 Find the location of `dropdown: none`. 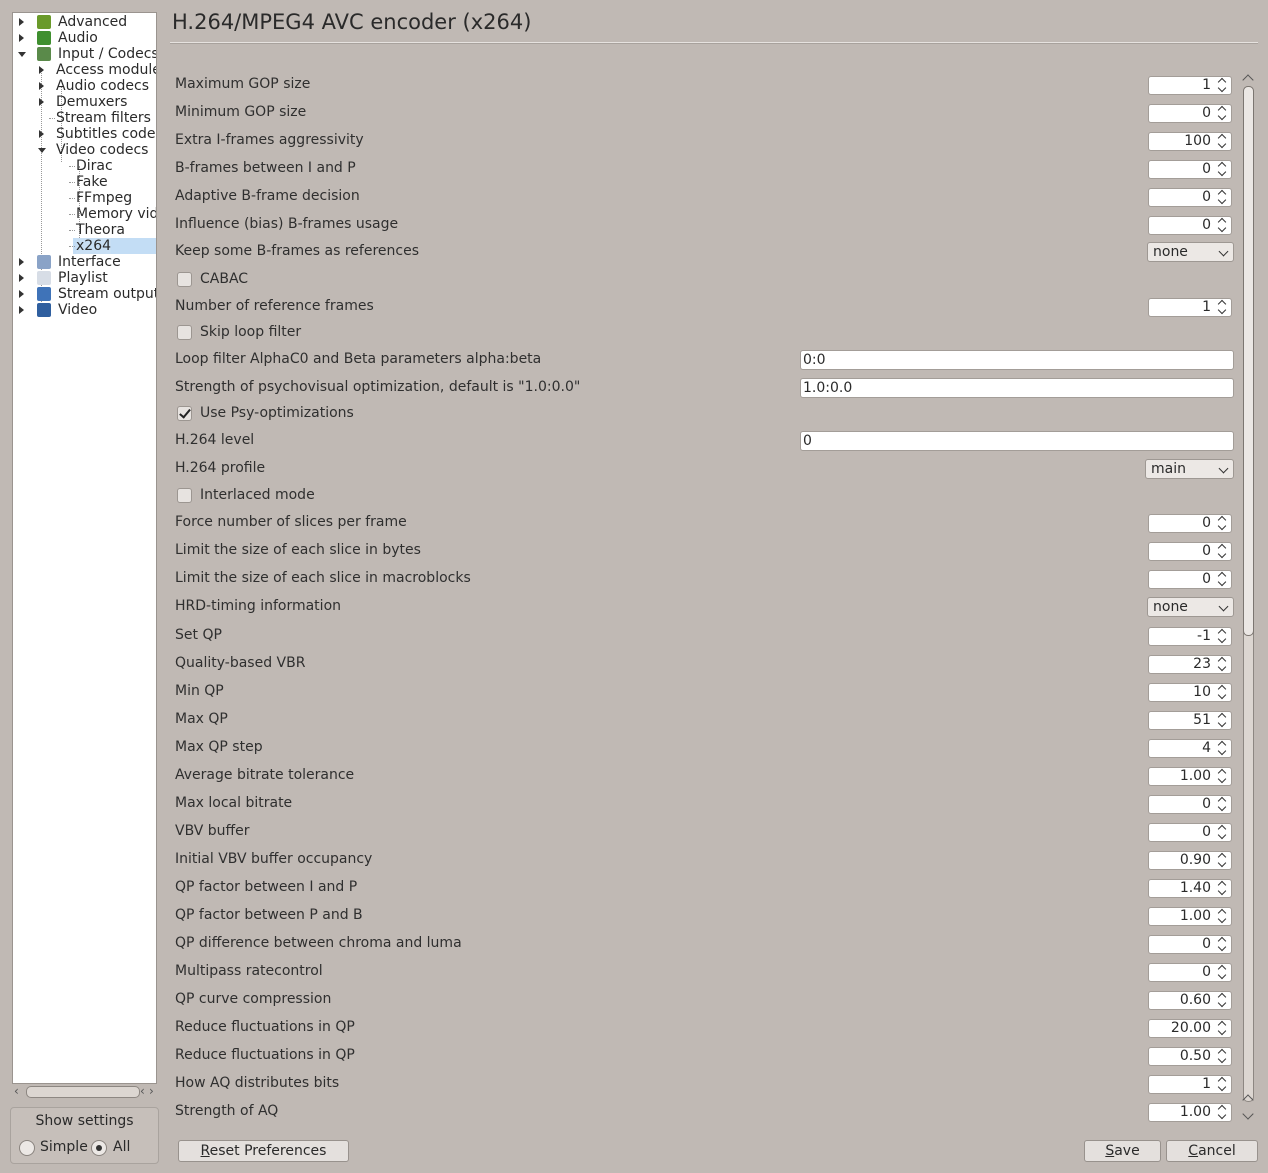

dropdown: none is located at coordinates (1190, 252).